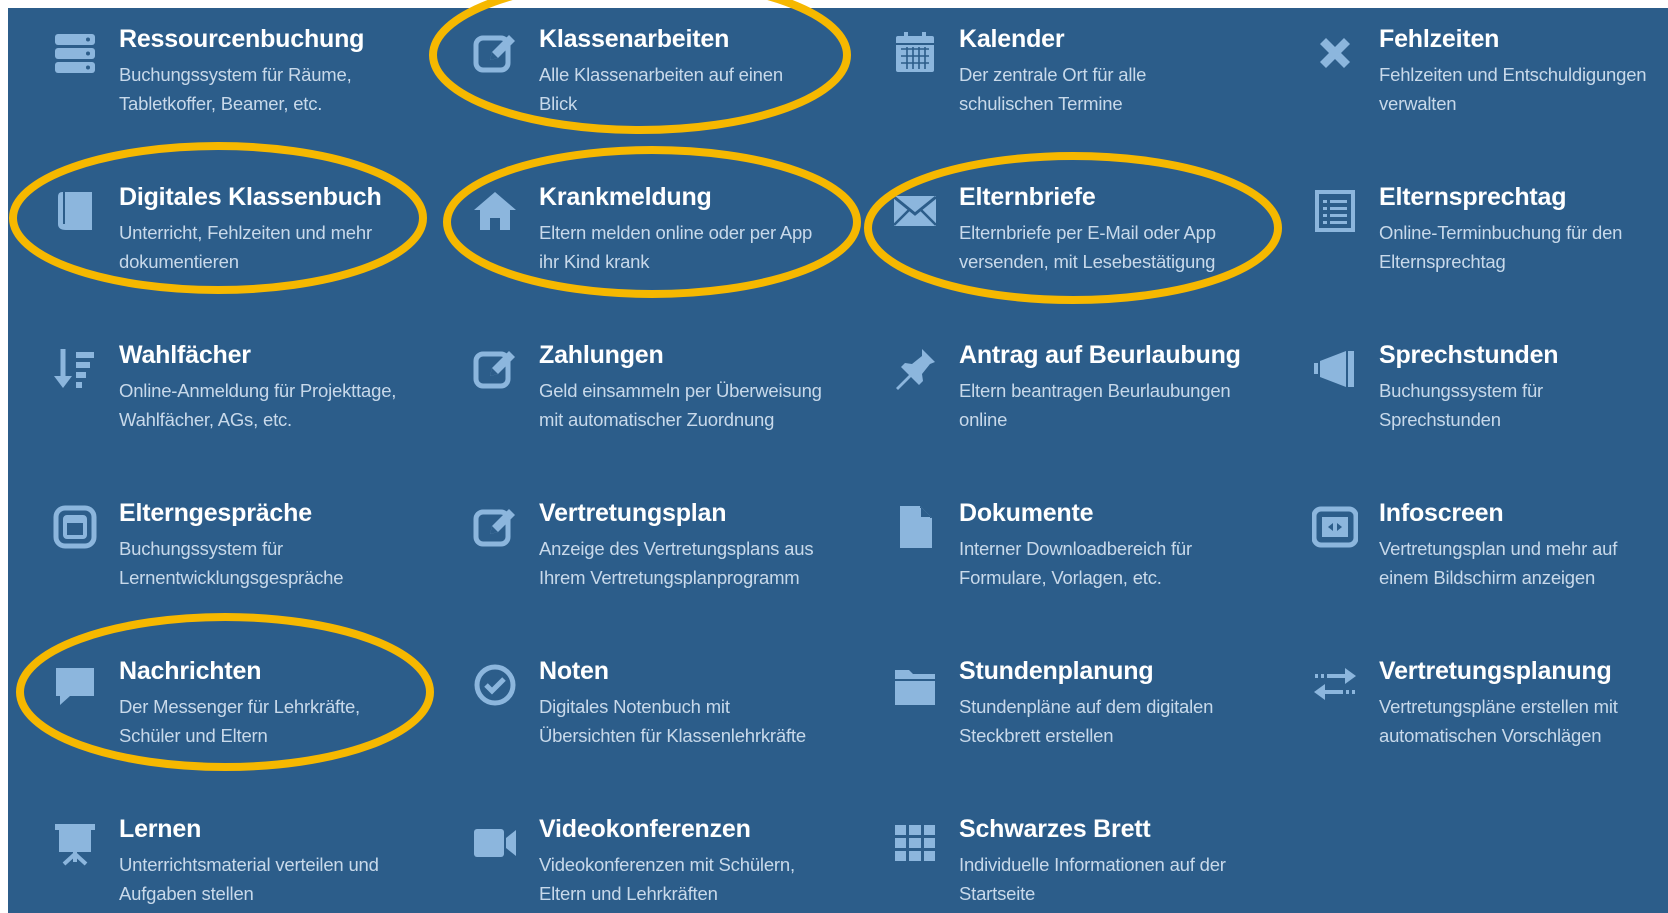 Image resolution: width=1668 pixels, height=913 pixels. Describe the element at coordinates (634, 39) in the screenshot. I see `module-title: Klassenarbeiten` at that location.